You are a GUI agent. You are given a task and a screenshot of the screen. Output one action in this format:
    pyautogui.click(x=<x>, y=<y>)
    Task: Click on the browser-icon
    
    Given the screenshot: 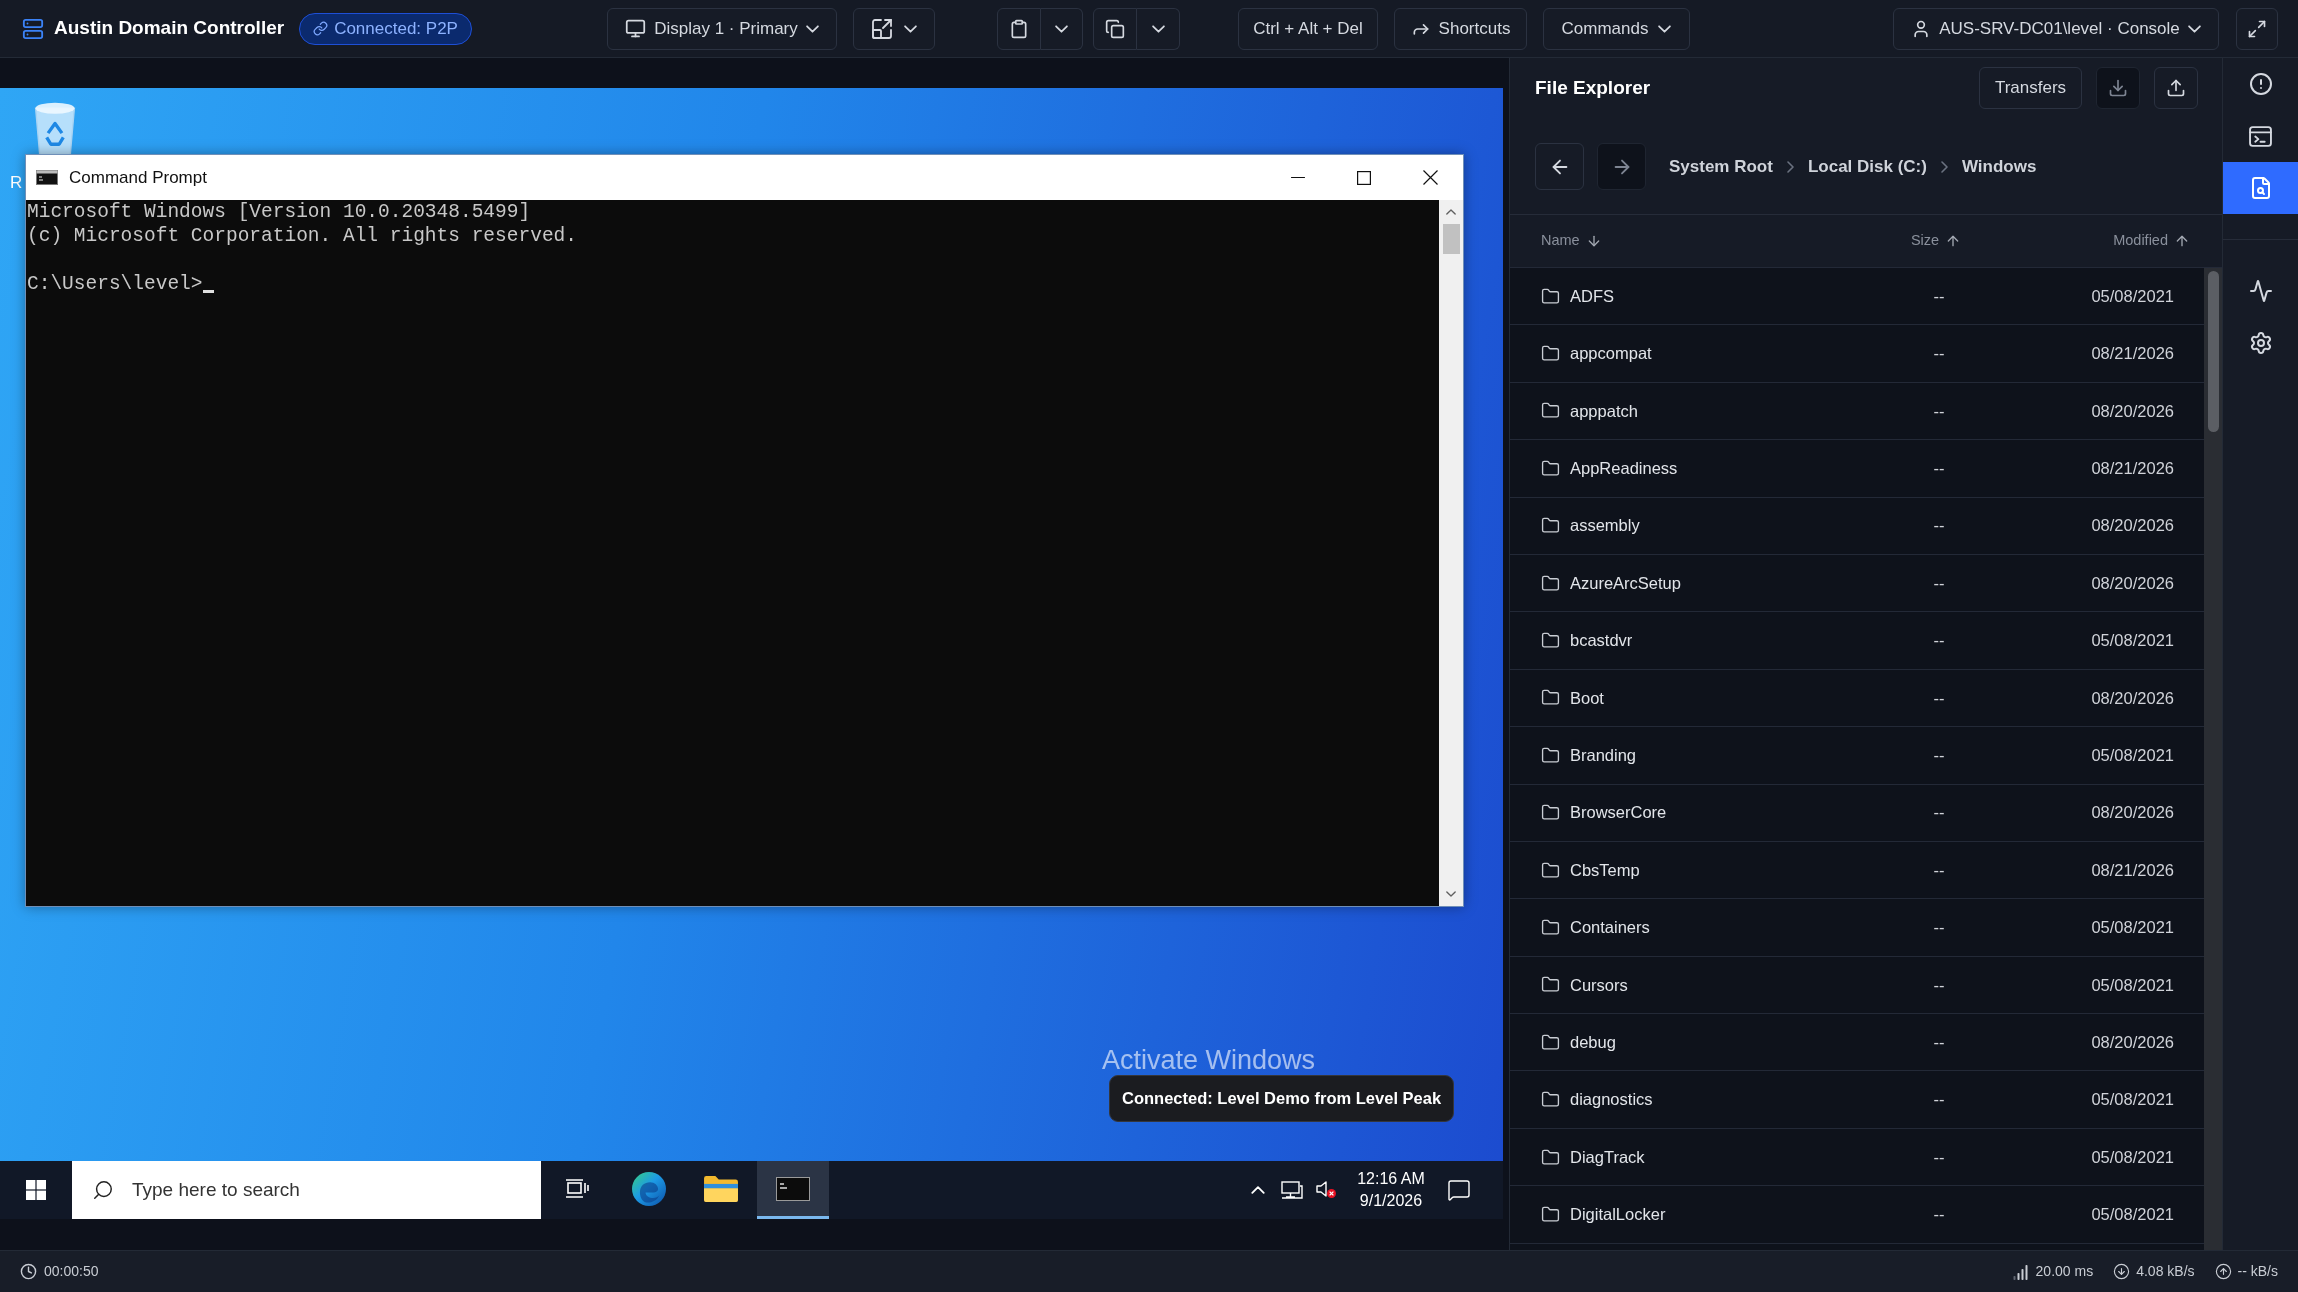 What is the action you would take?
    pyautogui.click(x=649, y=1188)
    